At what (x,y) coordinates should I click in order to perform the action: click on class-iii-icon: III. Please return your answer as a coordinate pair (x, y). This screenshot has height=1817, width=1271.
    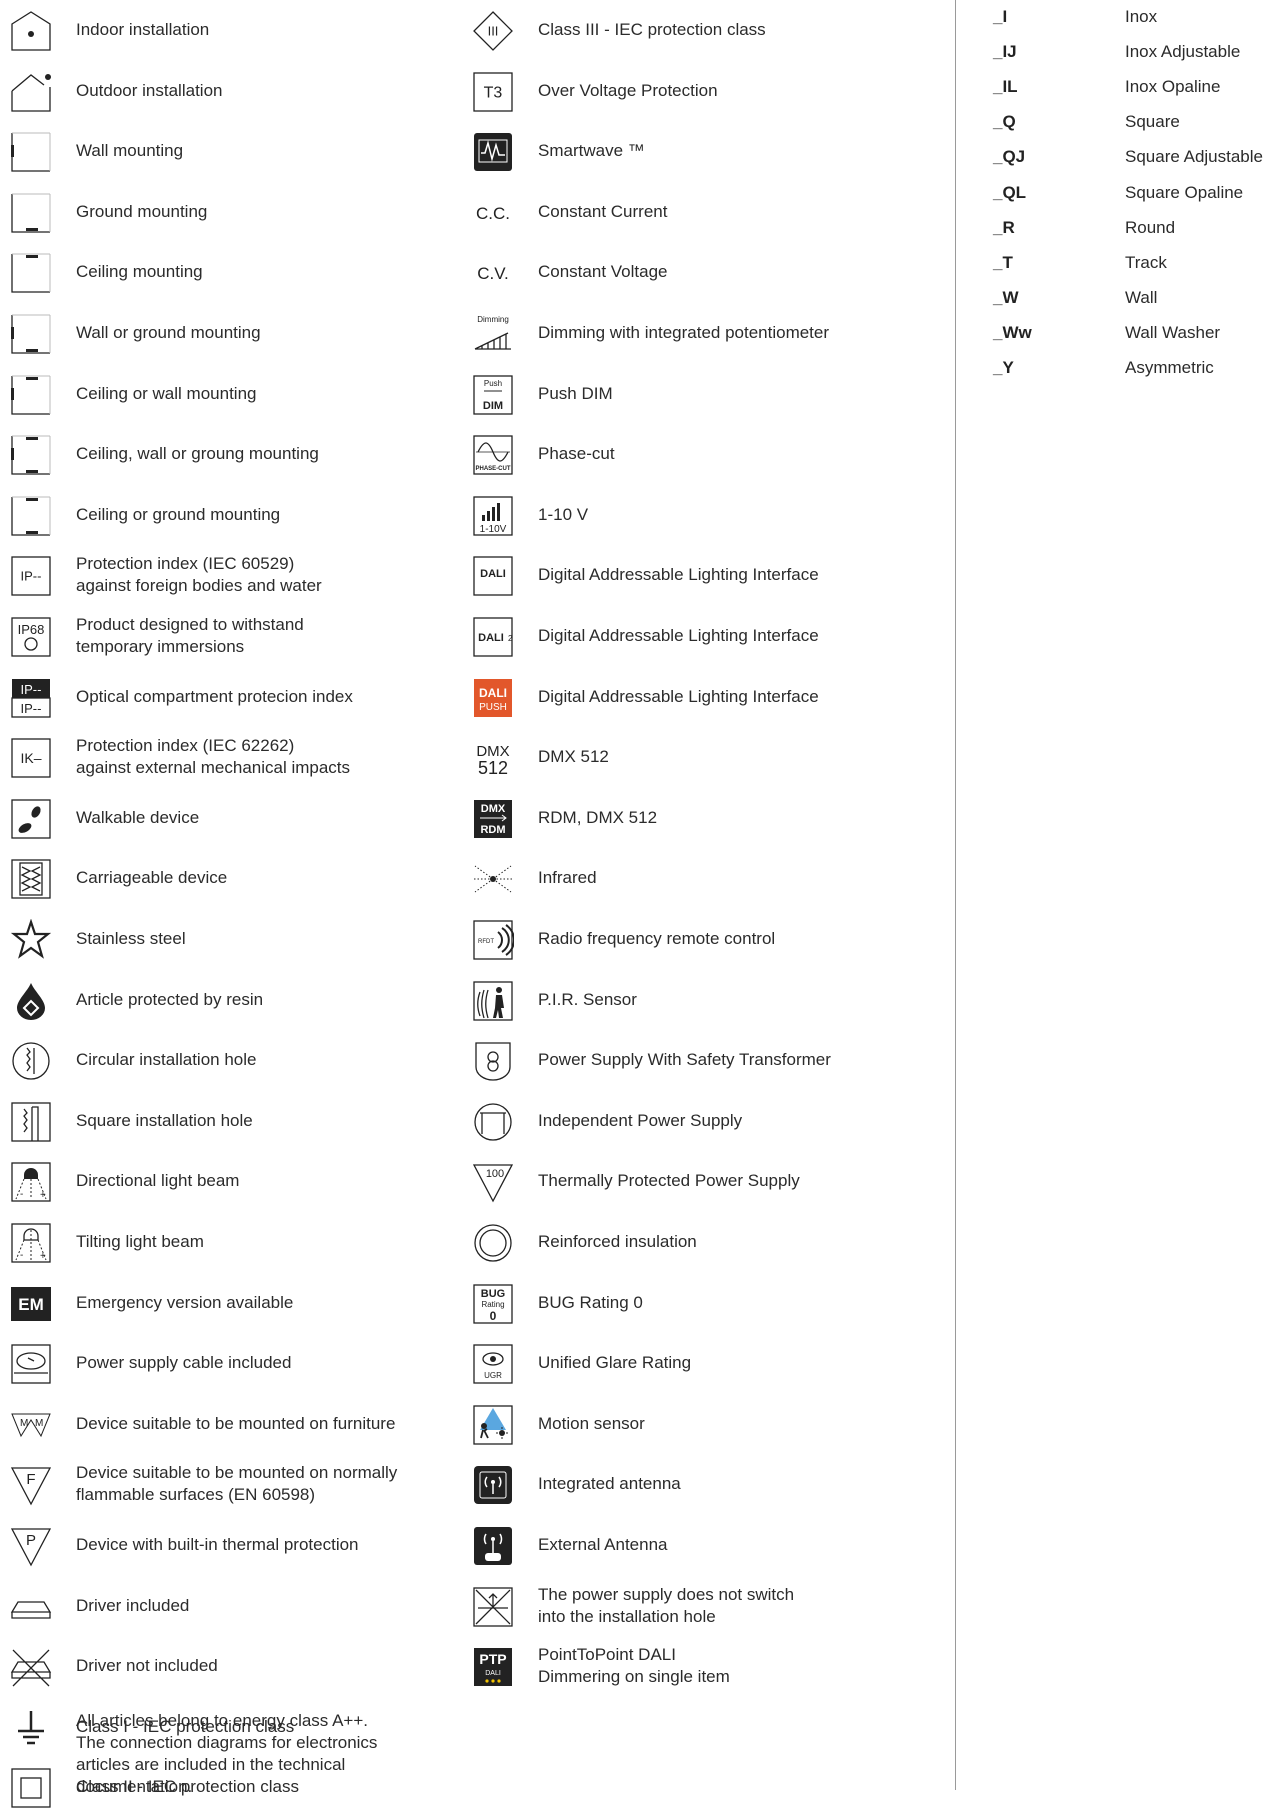
    Looking at the image, I should click on (493, 31).